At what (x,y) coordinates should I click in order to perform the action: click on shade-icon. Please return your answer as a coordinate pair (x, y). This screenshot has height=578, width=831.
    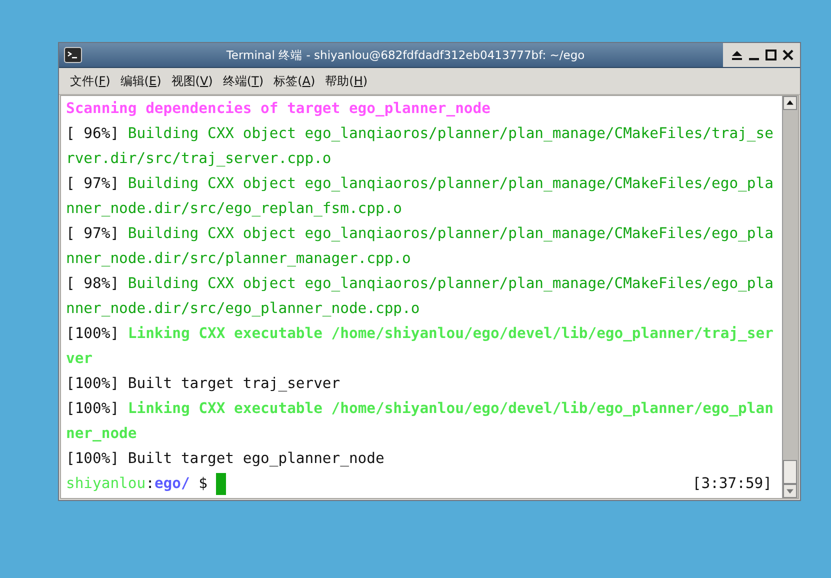
    Looking at the image, I should click on (737, 55).